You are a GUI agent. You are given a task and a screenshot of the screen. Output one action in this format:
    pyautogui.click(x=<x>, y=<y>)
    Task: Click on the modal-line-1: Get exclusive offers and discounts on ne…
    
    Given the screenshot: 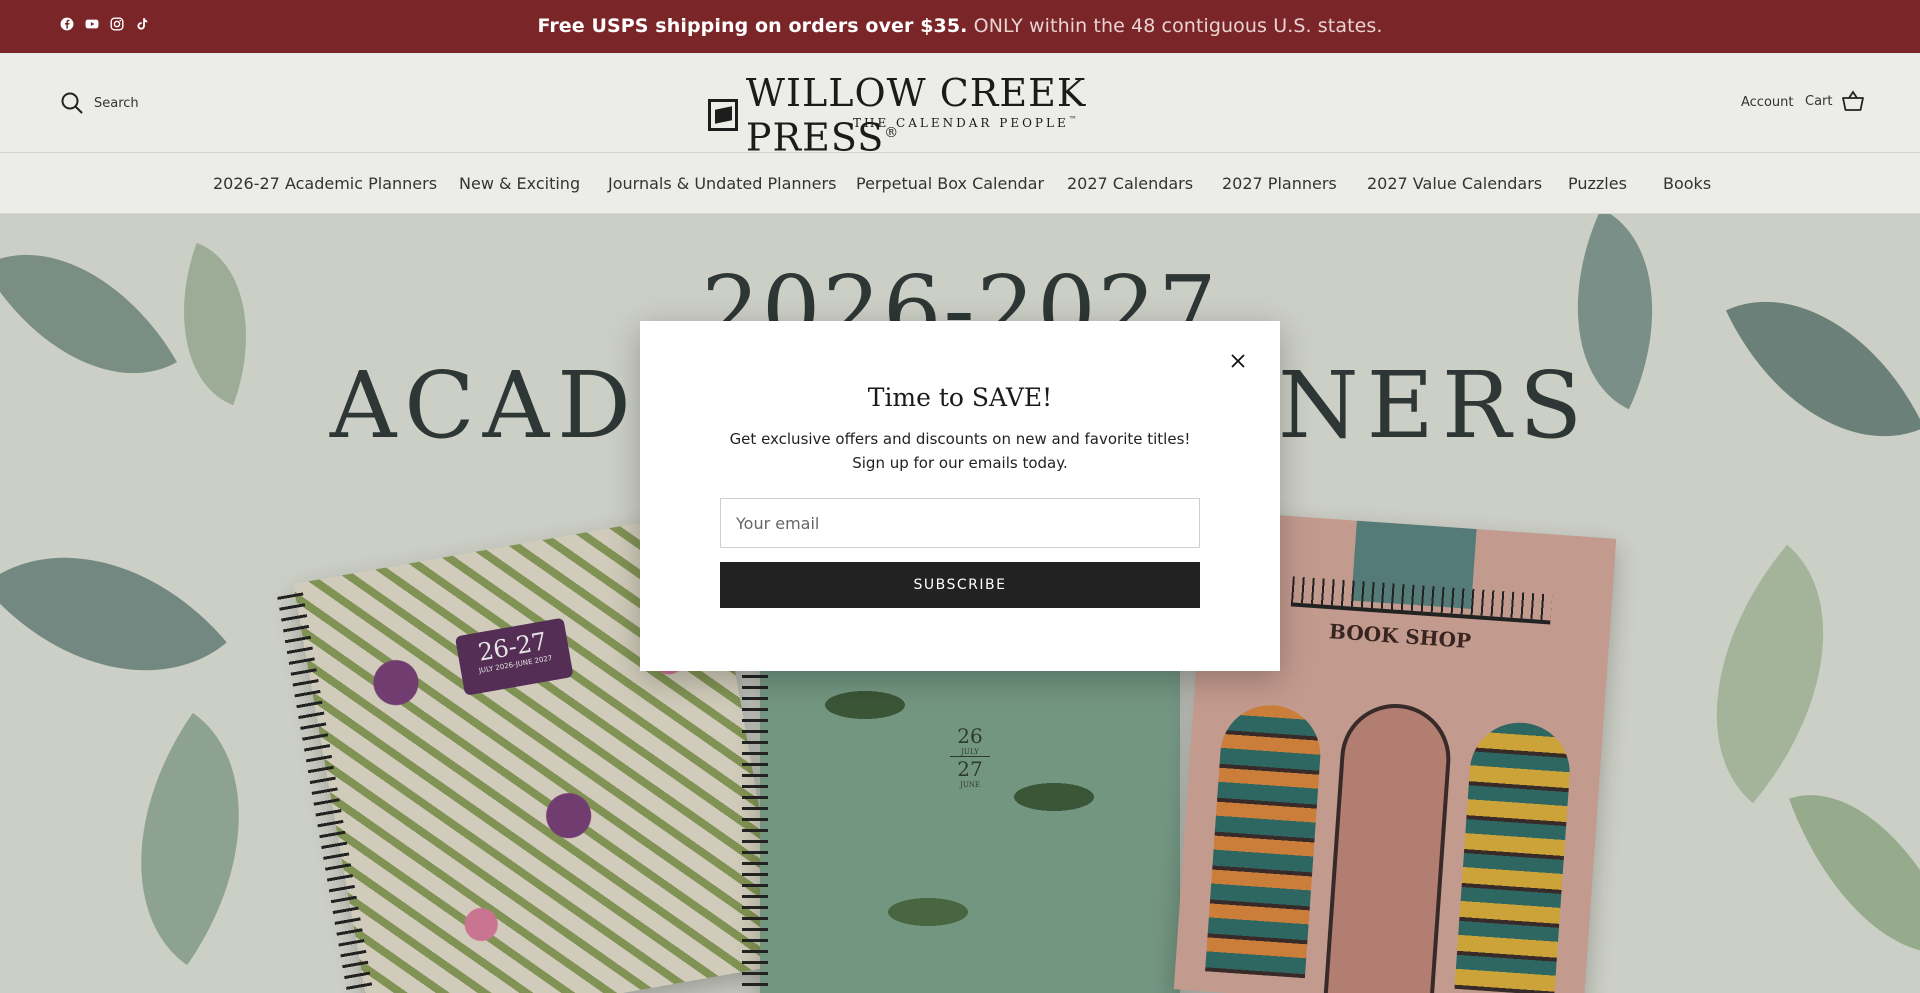 What is the action you would take?
    pyautogui.click(x=960, y=439)
    